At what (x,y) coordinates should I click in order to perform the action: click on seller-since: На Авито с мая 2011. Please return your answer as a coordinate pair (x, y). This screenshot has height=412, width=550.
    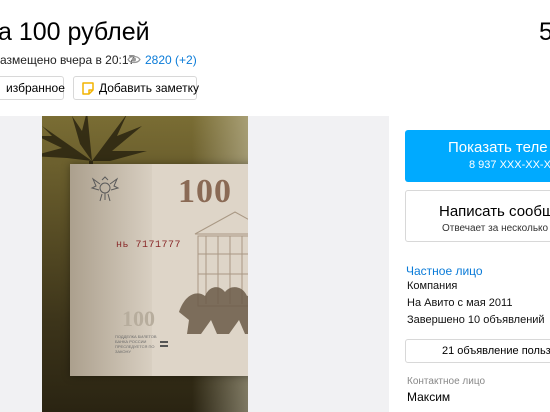
    Looking at the image, I should click on (460, 303).